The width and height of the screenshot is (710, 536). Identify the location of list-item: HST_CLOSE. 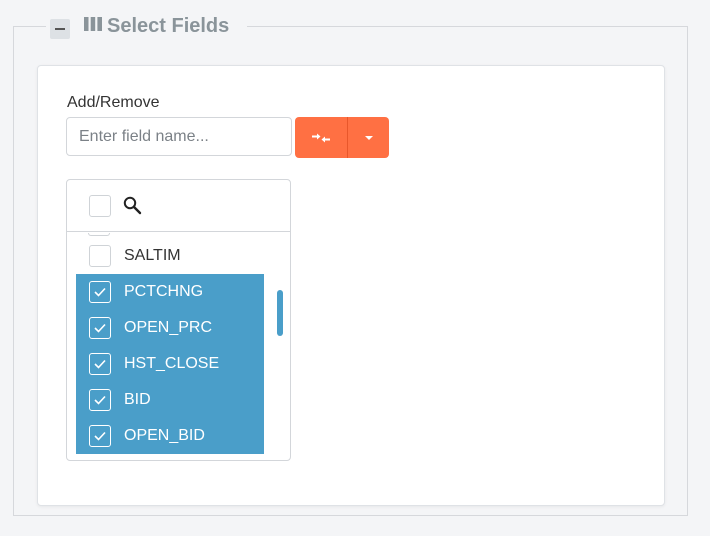
(170, 364).